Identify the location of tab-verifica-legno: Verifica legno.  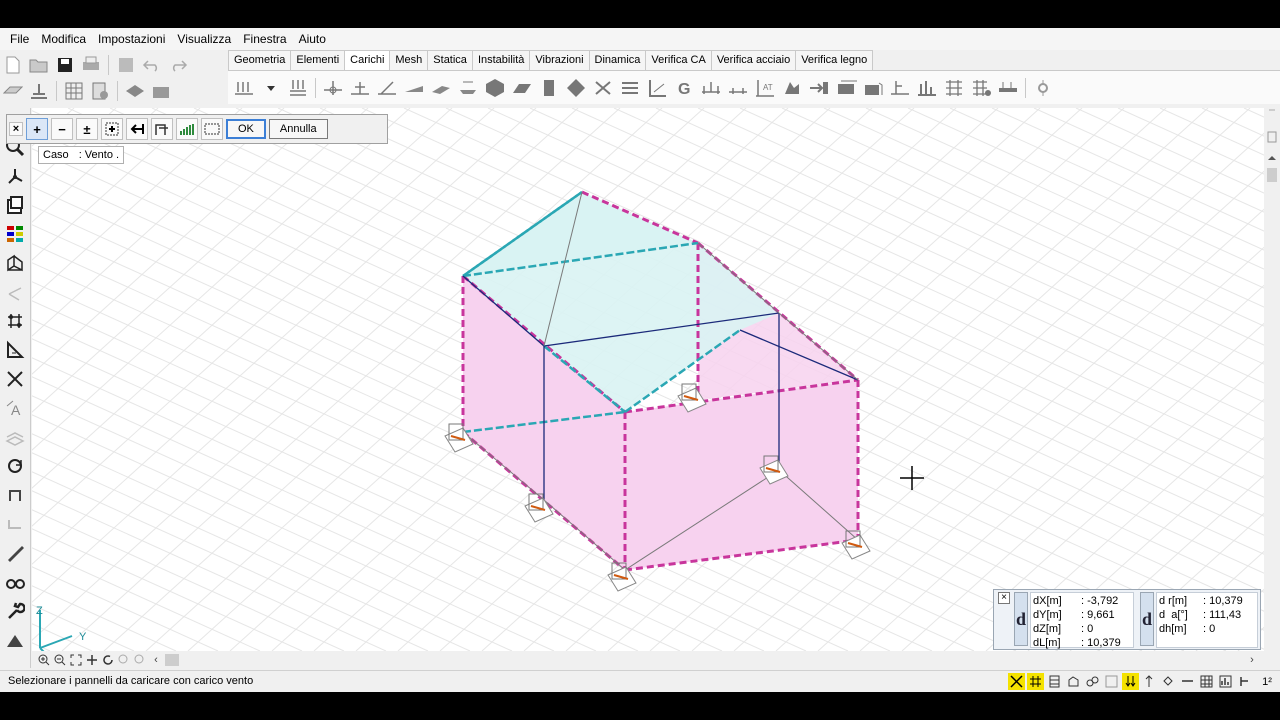
(834, 60).